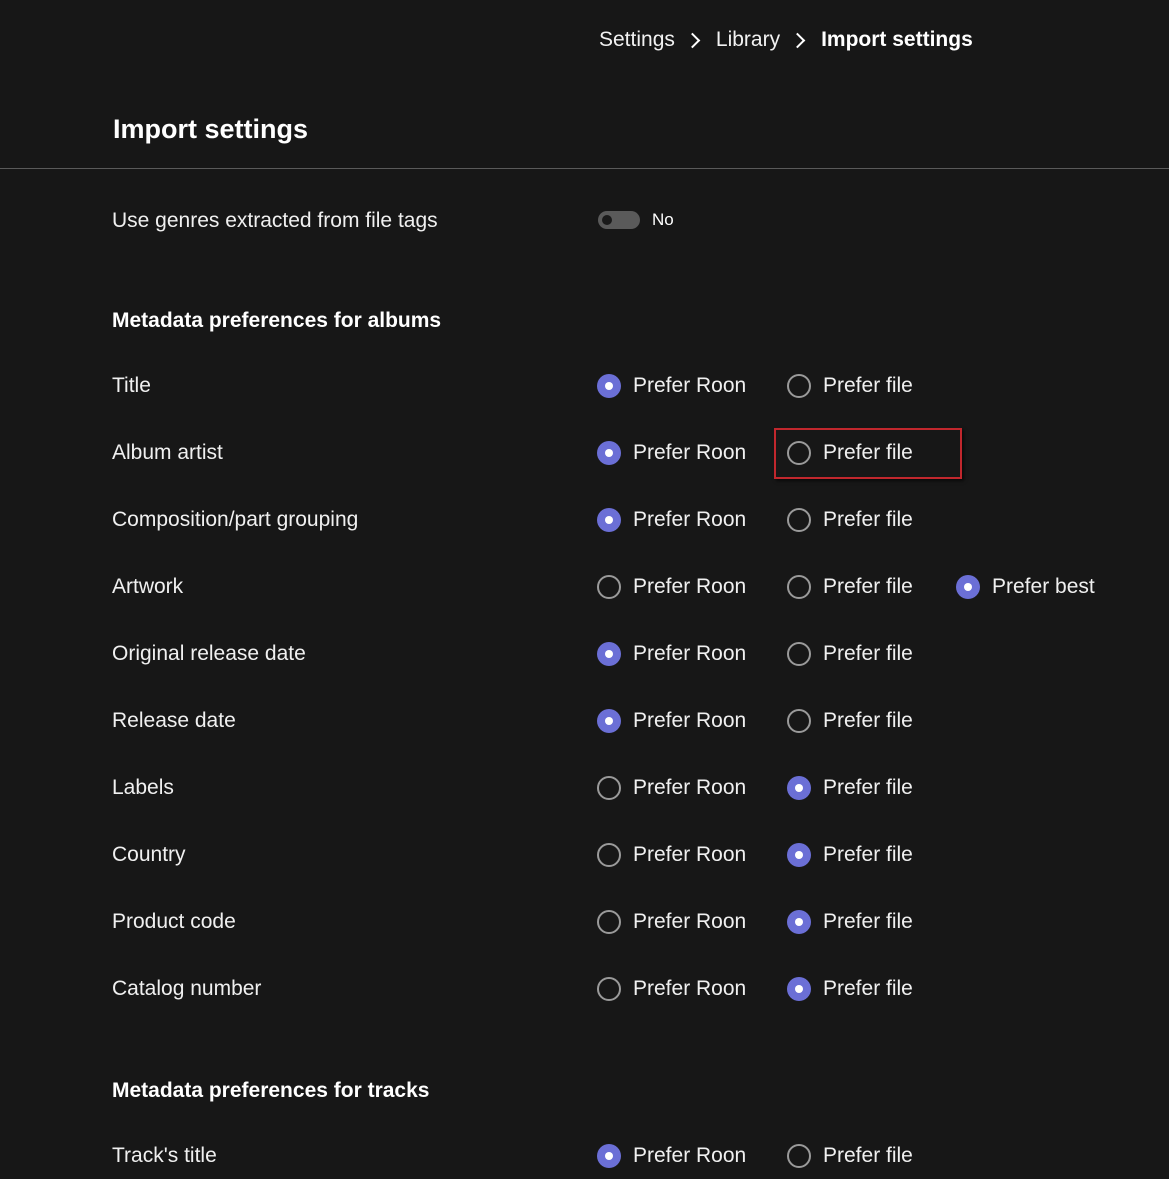 The height and width of the screenshot is (1179, 1169). What do you see at coordinates (174, 921) in the screenshot?
I see `setting-row-label: Product code` at bounding box center [174, 921].